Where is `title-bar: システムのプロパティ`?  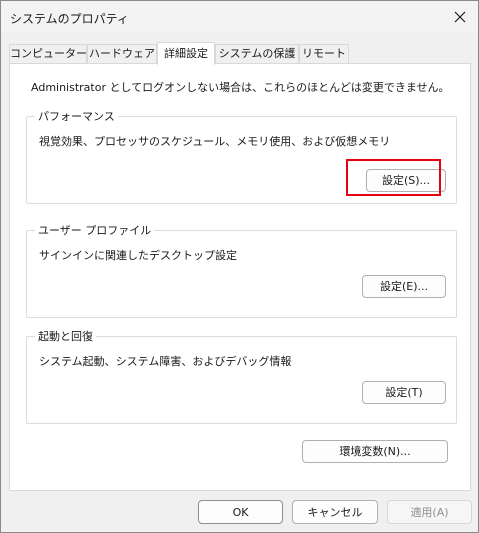 title-bar: システムのプロパティ is located at coordinates (239, 17).